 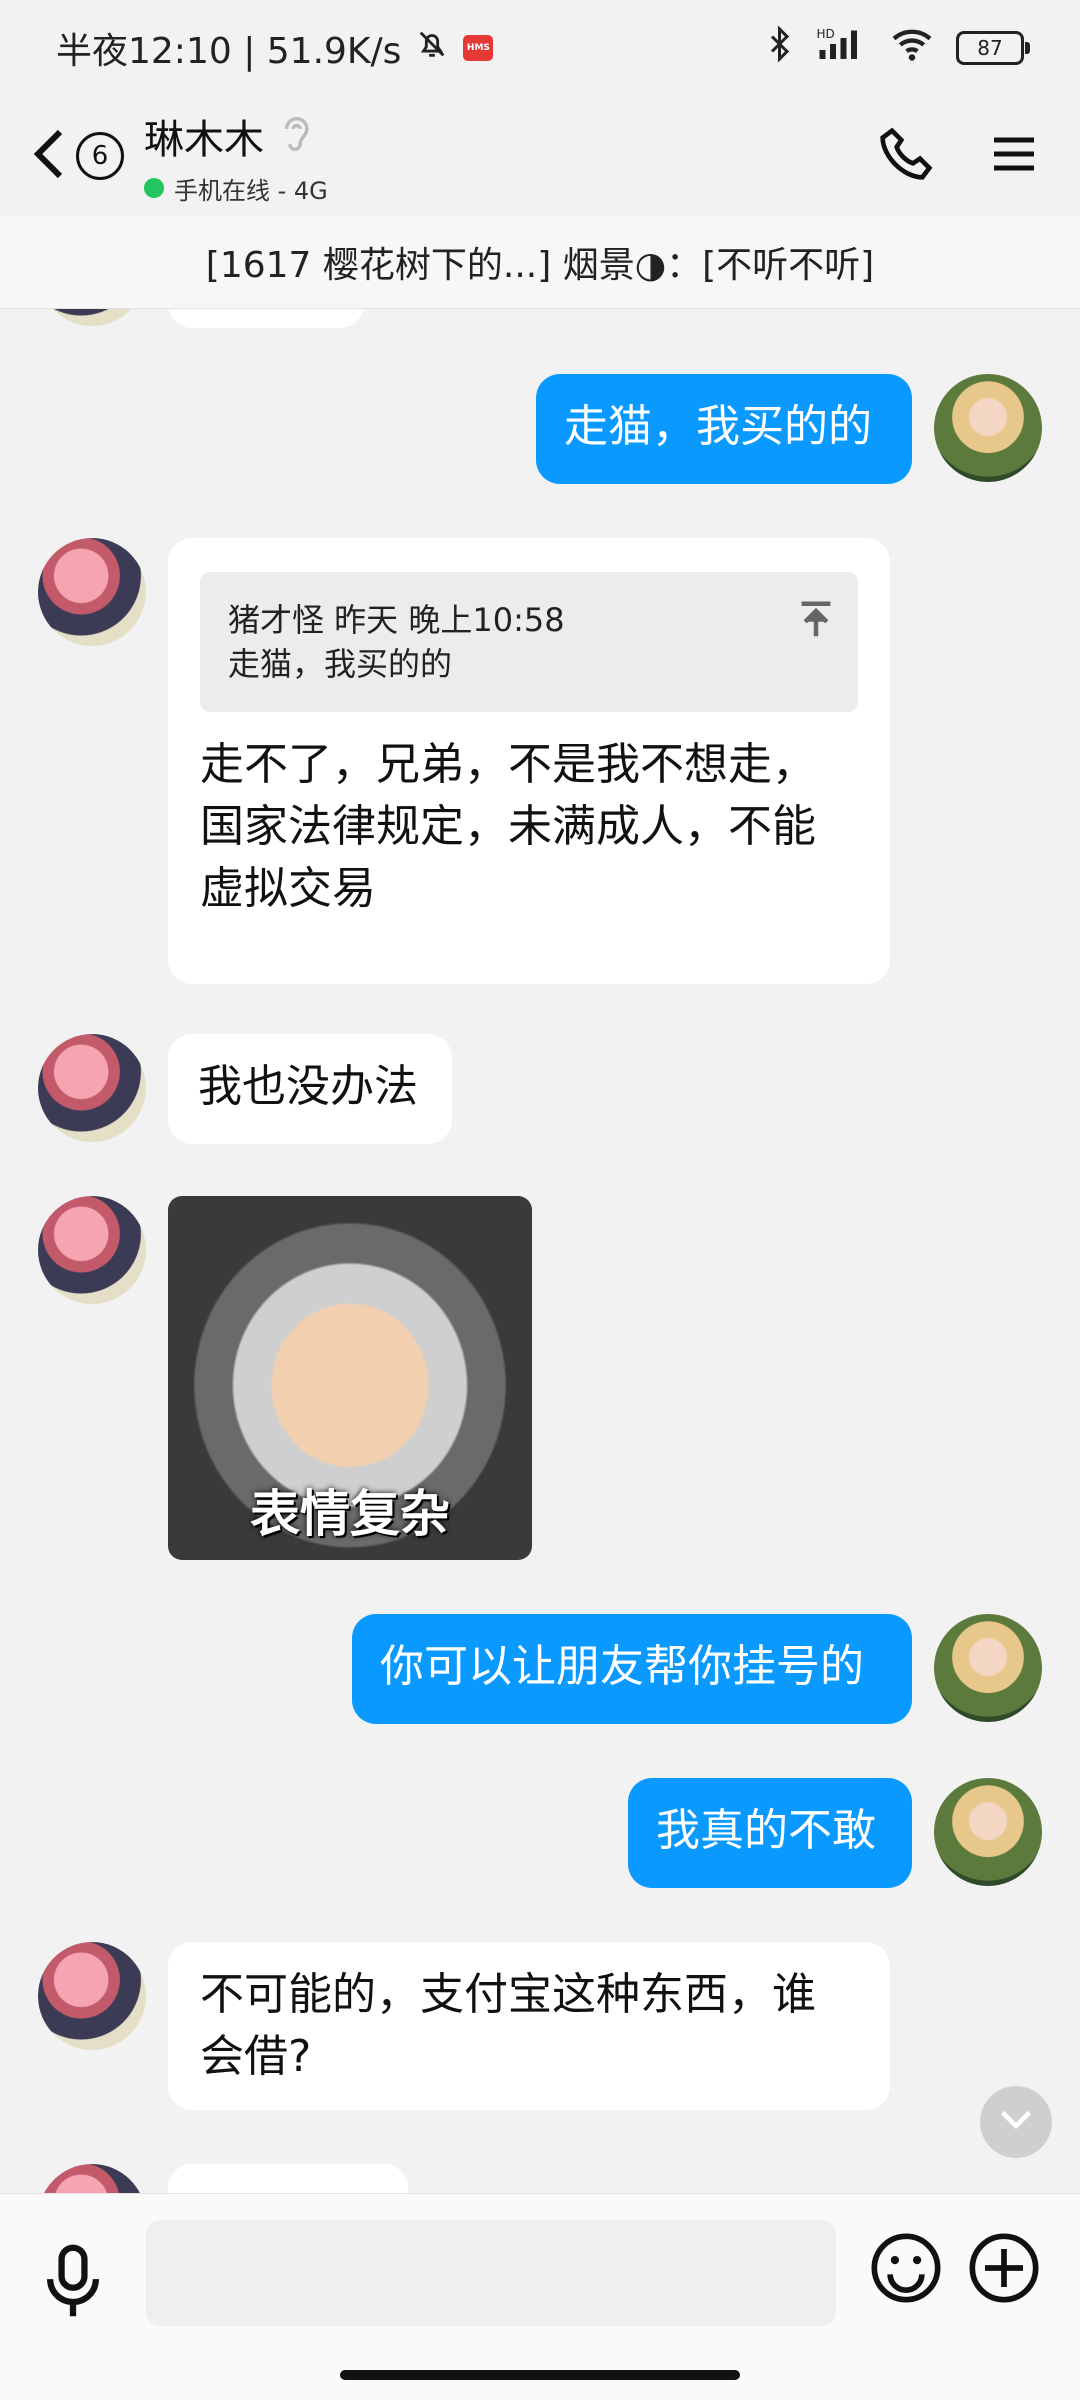 I want to click on contact-info: 琳木木 手机在线 - 4G, so click(x=236, y=156).